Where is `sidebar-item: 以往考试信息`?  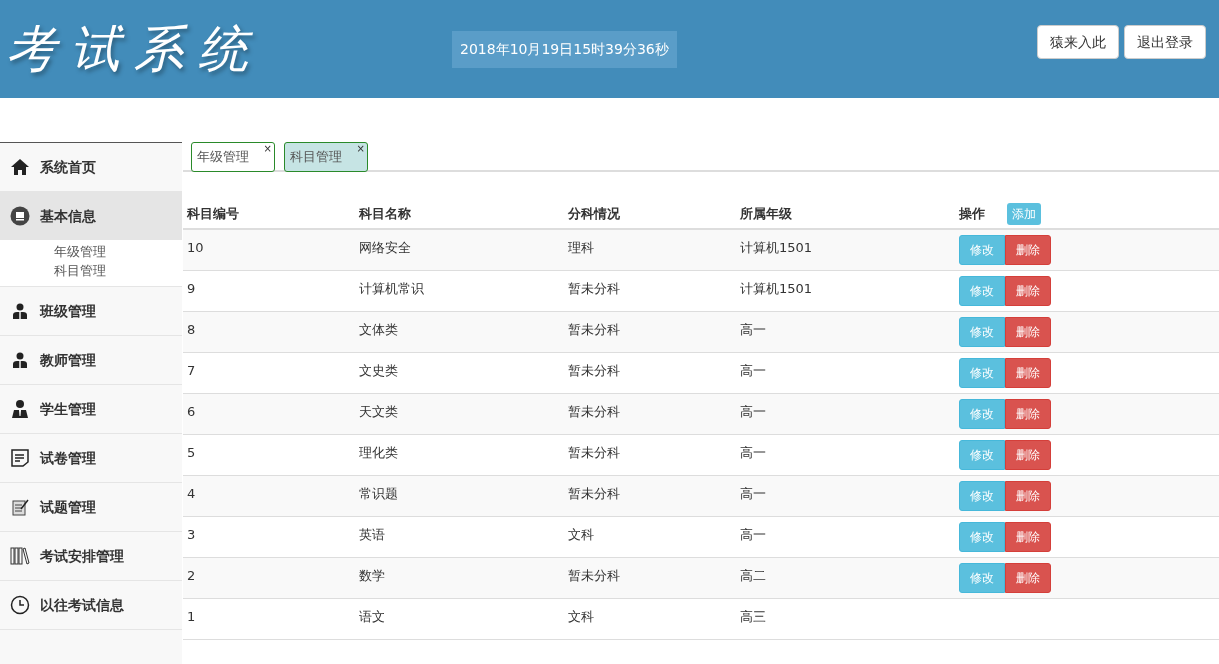 sidebar-item: 以往考试信息 is located at coordinates (91, 605).